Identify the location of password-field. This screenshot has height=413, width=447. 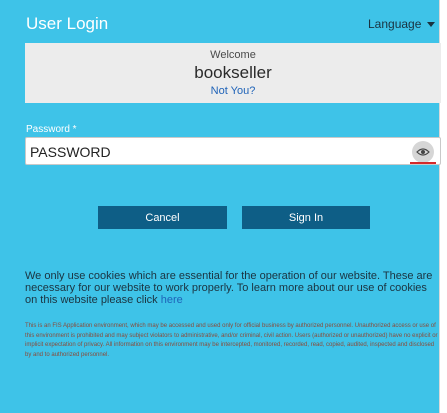
(233, 151).